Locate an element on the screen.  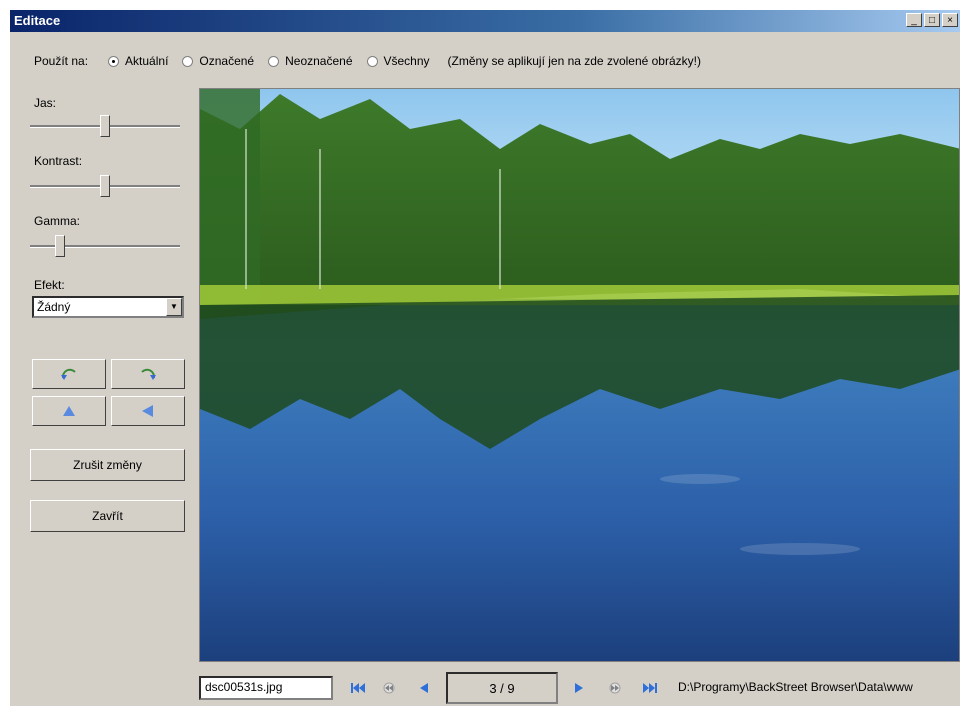
last-icon is located at coordinates (650, 688).